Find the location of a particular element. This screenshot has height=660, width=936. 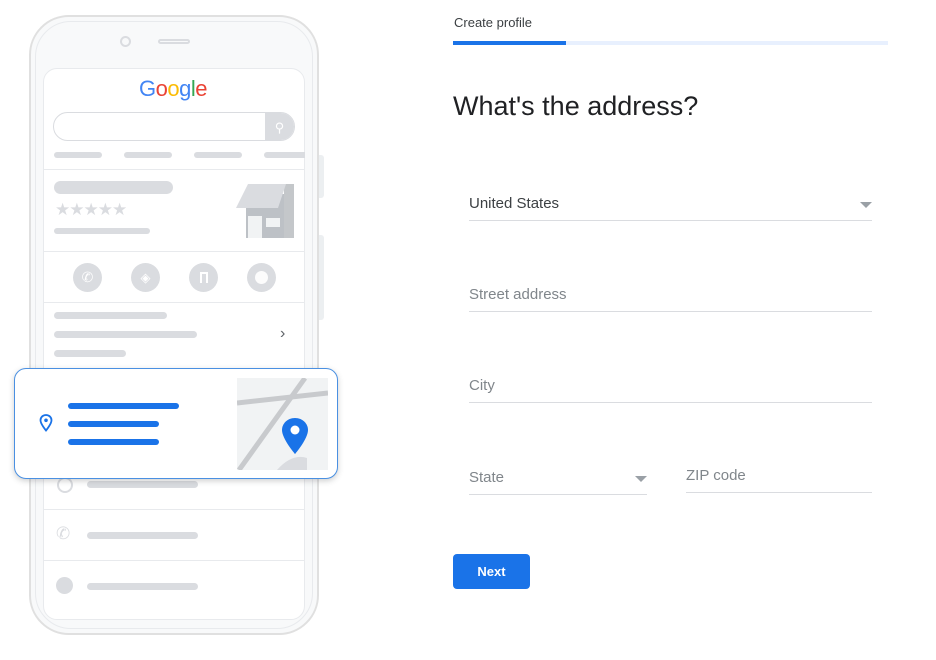

city-placeholder: City is located at coordinates (482, 385).